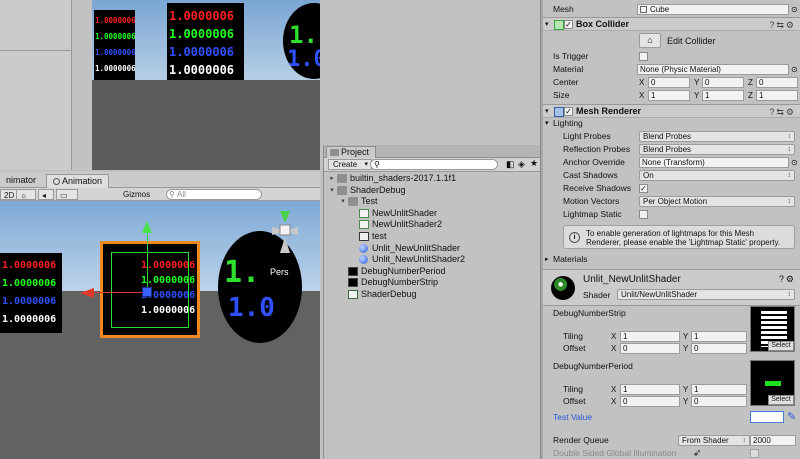  I want to click on scene-search-input: ⚲ All, so click(214, 194).